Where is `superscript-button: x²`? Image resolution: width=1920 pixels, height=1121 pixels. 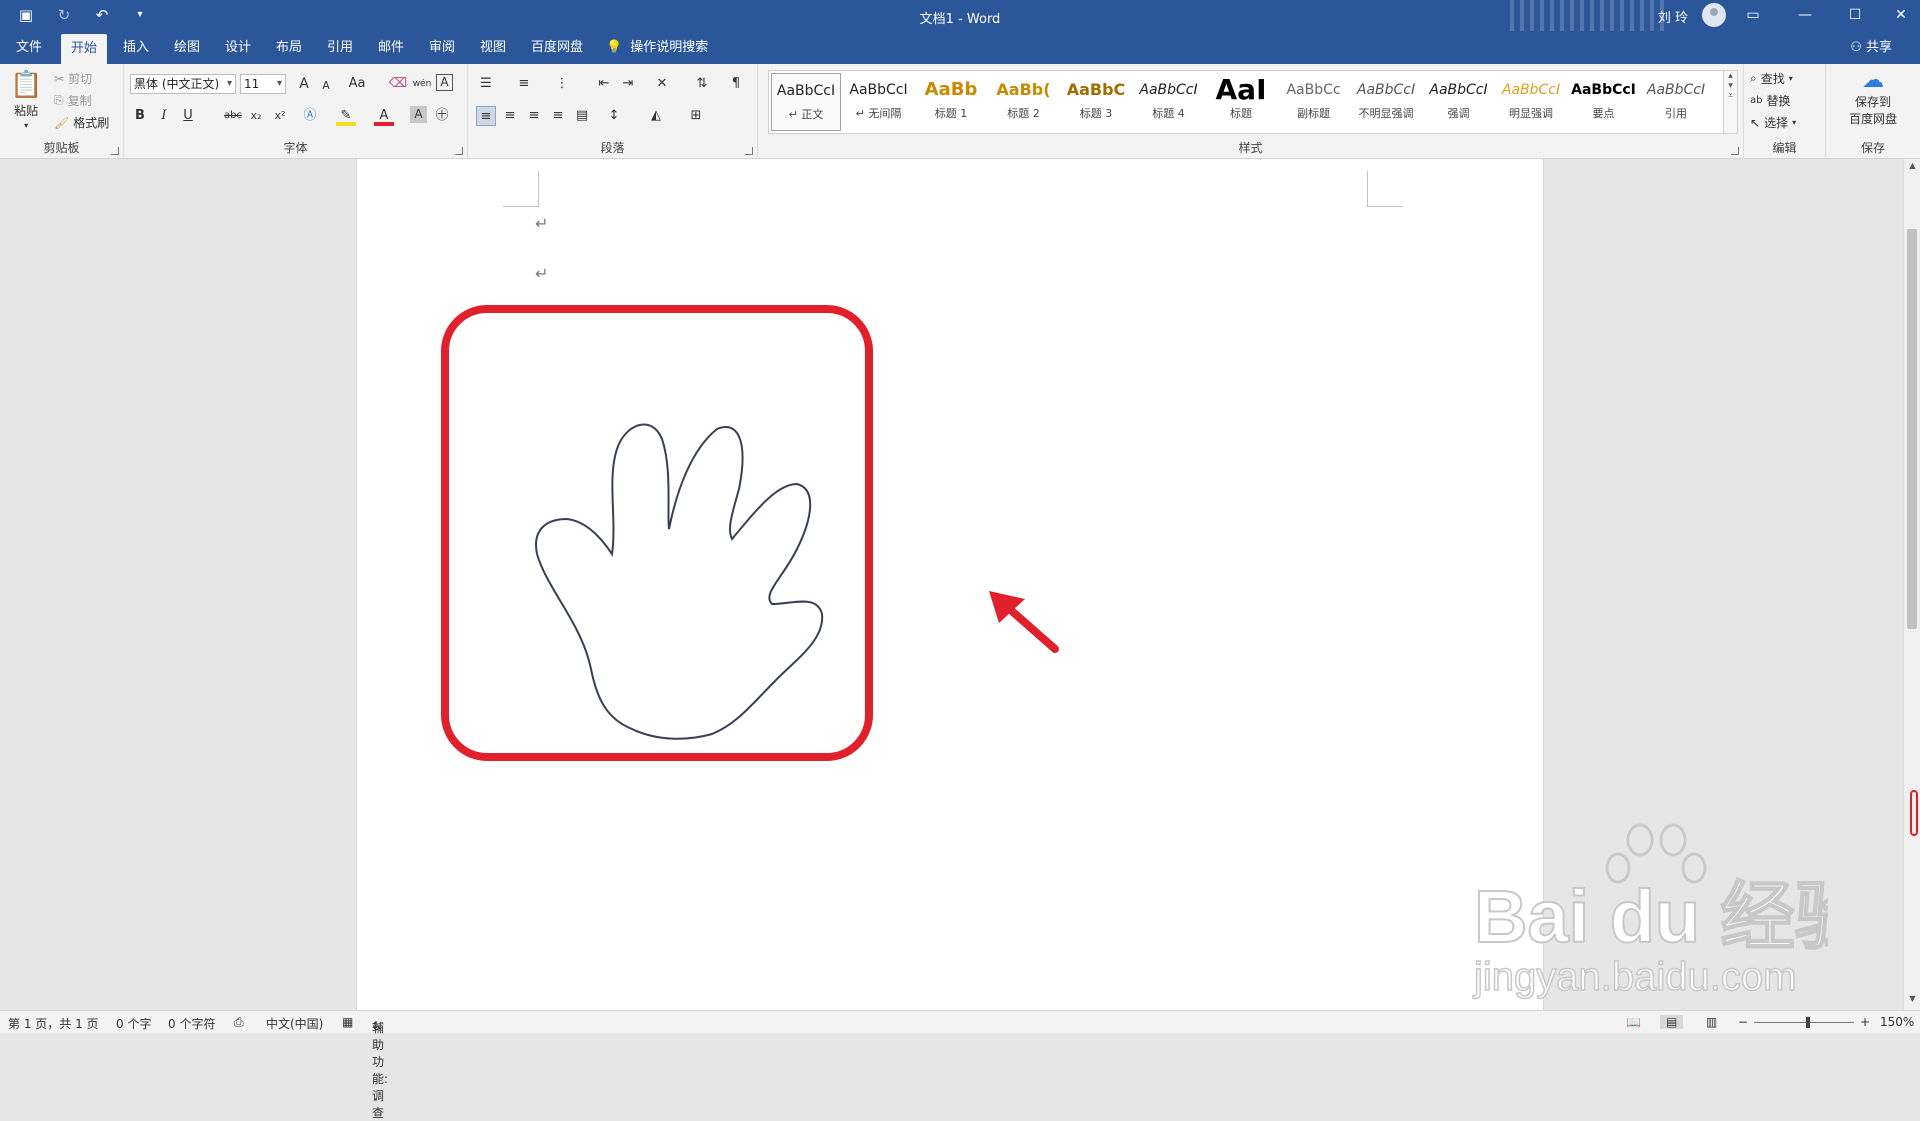 superscript-button: x² is located at coordinates (280, 116).